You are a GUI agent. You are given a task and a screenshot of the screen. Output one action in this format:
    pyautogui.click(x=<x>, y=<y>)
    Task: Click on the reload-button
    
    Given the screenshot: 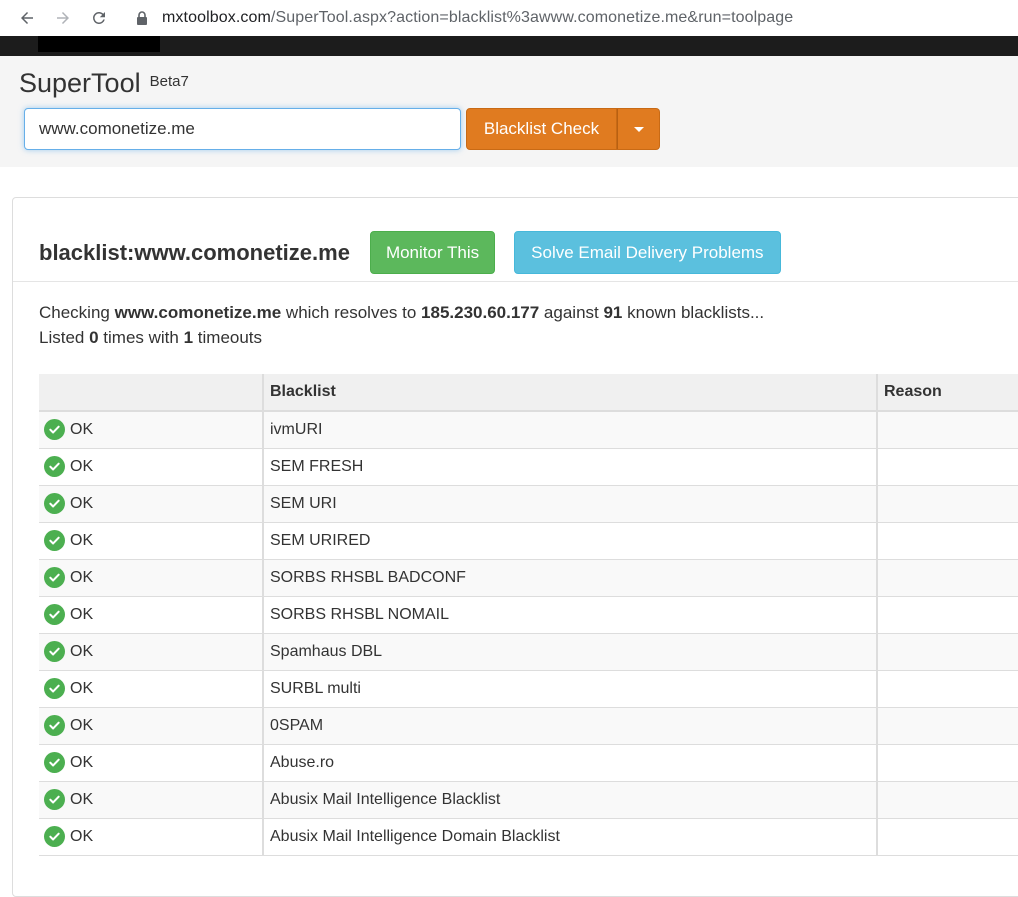 What is the action you would take?
    pyautogui.click(x=99, y=18)
    